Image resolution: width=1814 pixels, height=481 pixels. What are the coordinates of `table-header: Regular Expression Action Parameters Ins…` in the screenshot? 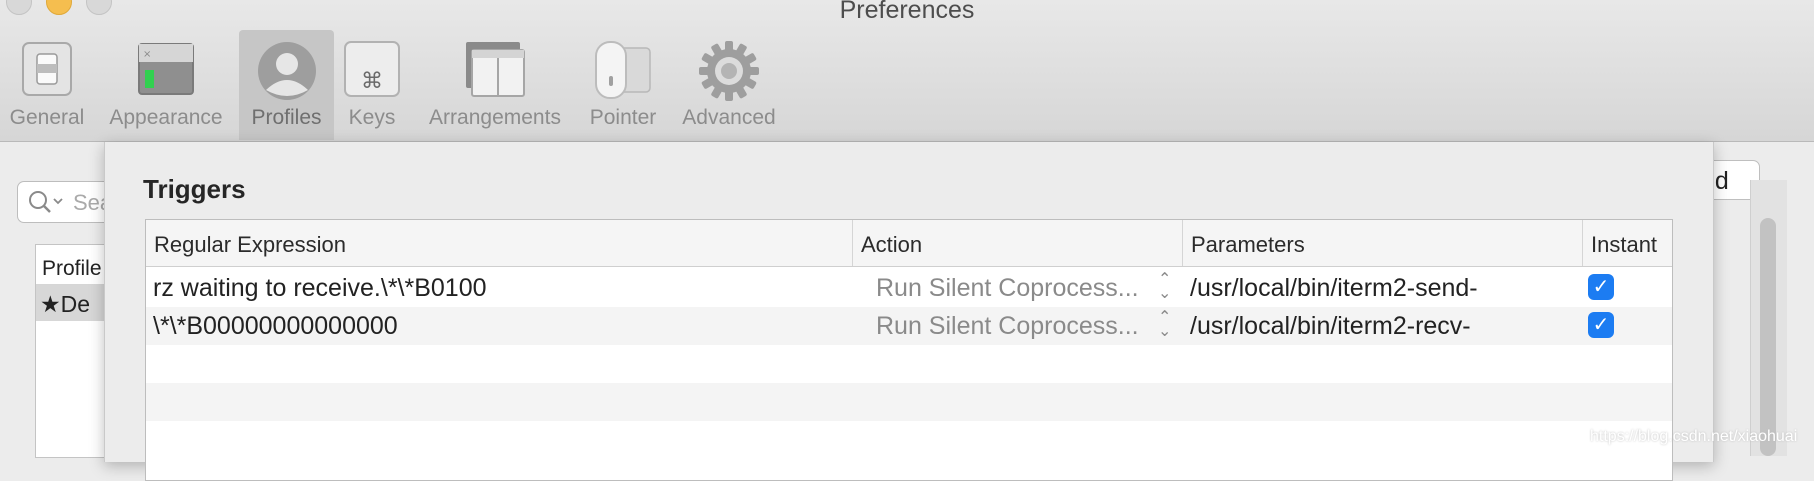 It's located at (909, 243).